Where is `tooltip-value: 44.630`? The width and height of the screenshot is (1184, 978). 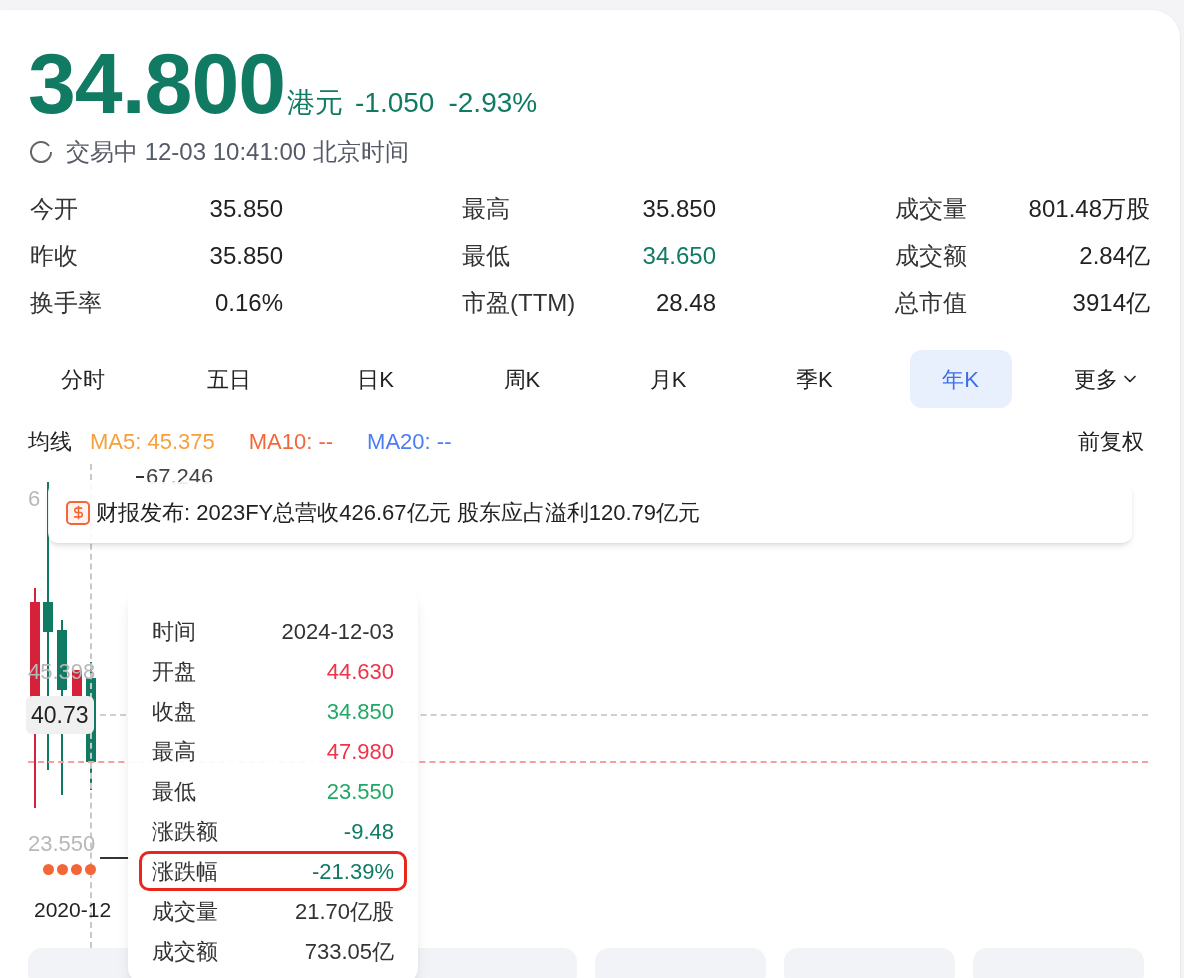 tooltip-value: 44.630 is located at coordinates (360, 671).